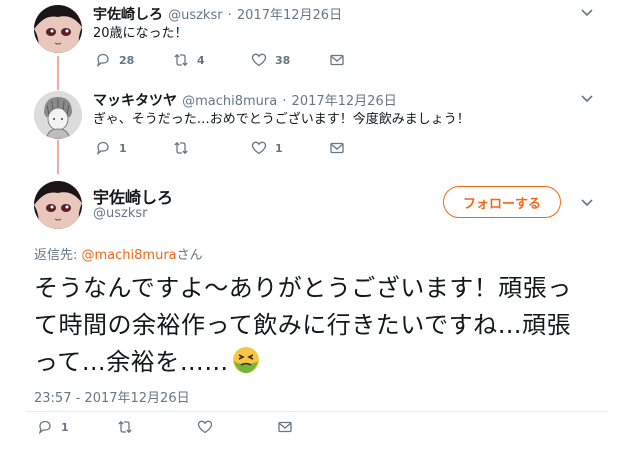 The image size is (635, 454). I want to click on tweet-text: 20歳になった！, so click(140, 33).